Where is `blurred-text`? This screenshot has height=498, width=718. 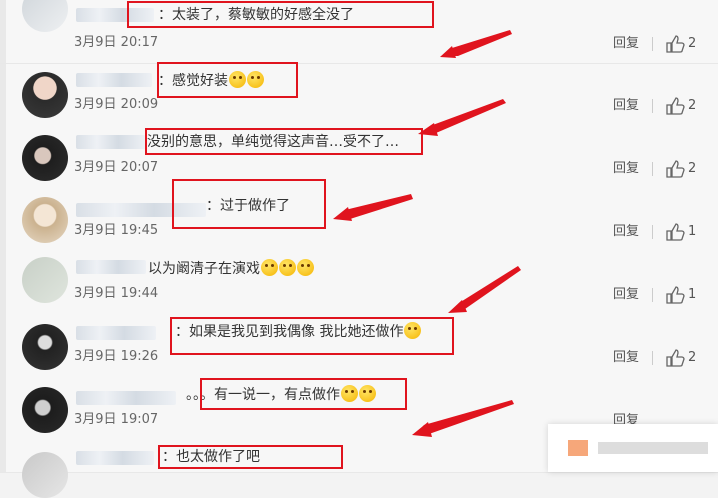 blurred-text is located at coordinates (653, 448).